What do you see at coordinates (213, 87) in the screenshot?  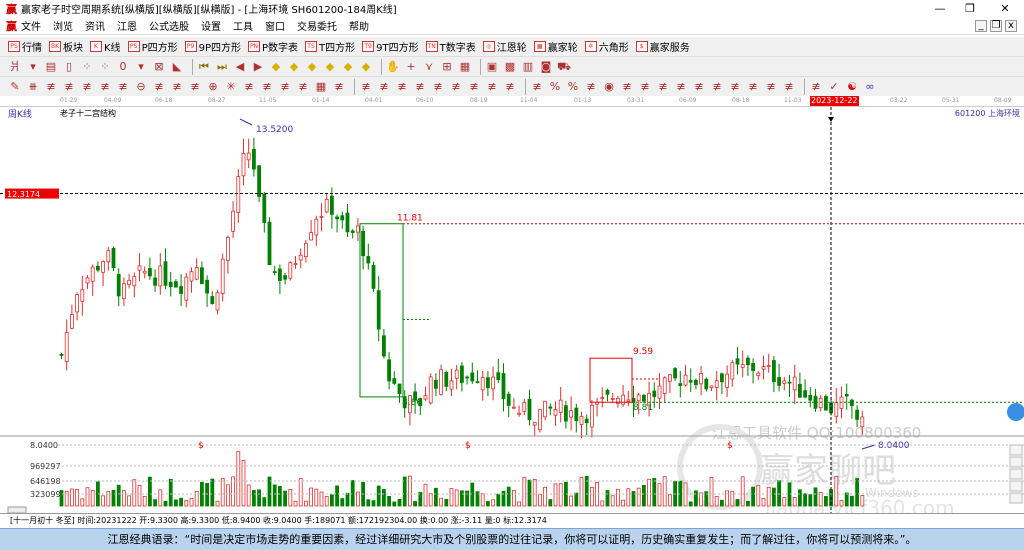 I see `target-icon: ⊕` at bounding box center [213, 87].